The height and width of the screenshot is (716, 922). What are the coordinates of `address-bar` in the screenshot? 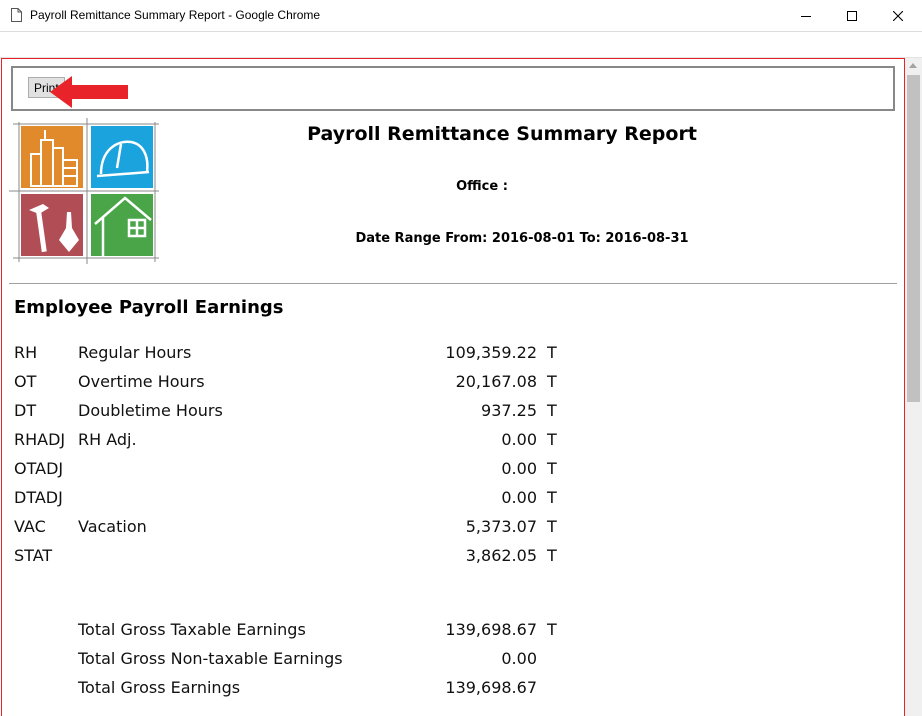 It's located at (461, 45).